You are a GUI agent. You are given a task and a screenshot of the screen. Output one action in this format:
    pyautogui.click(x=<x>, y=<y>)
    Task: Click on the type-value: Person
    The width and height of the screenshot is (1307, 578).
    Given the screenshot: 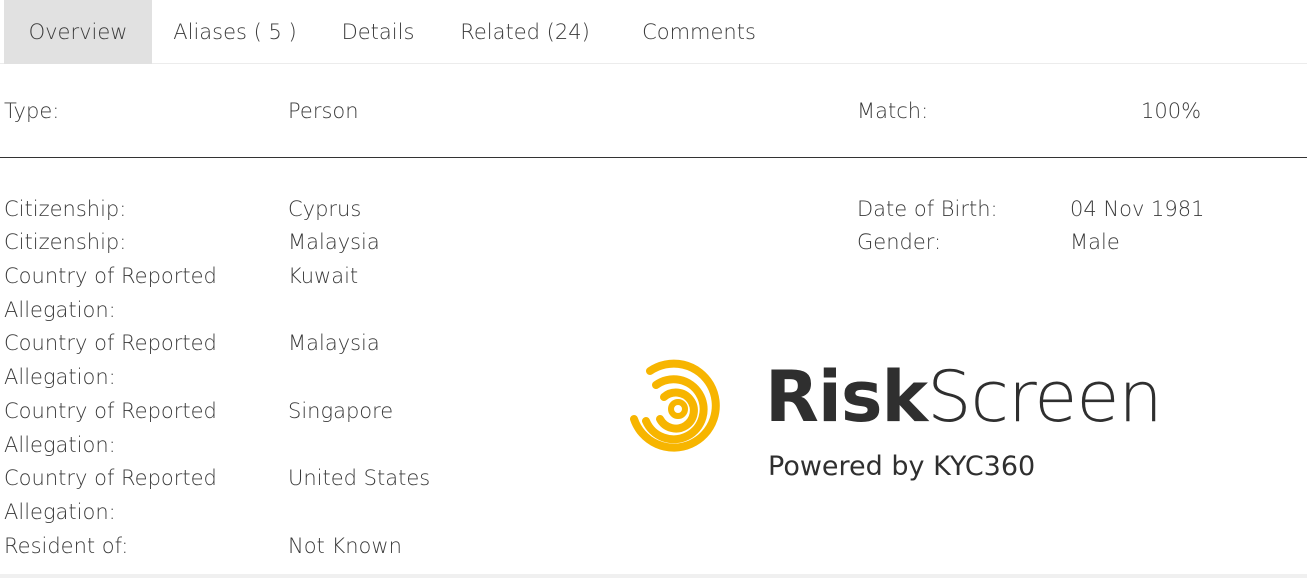 What is the action you would take?
    pyautogui.click(x=323, y=111)
    